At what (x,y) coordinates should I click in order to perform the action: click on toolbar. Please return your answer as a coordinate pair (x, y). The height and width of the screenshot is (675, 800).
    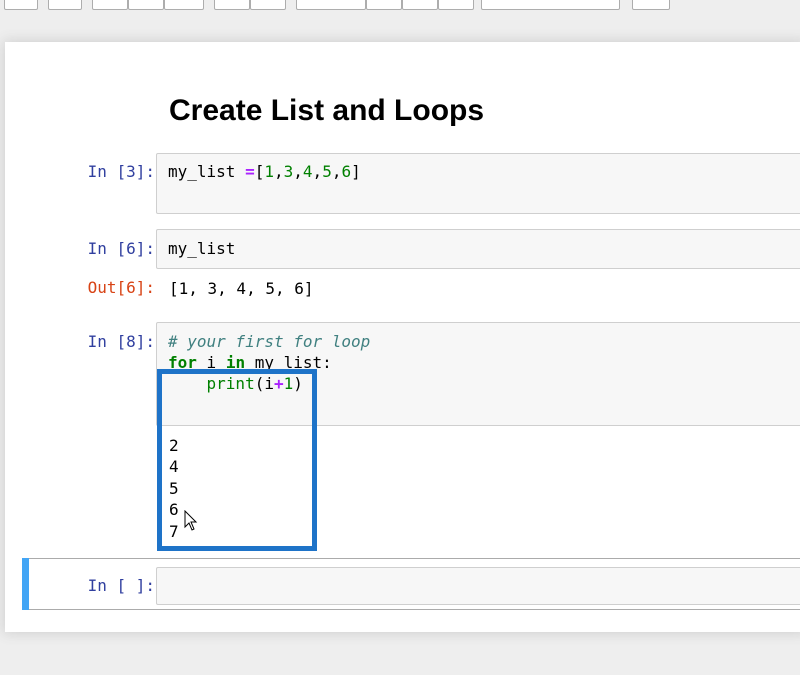
    Looking at the image, I should click on (400, 6).